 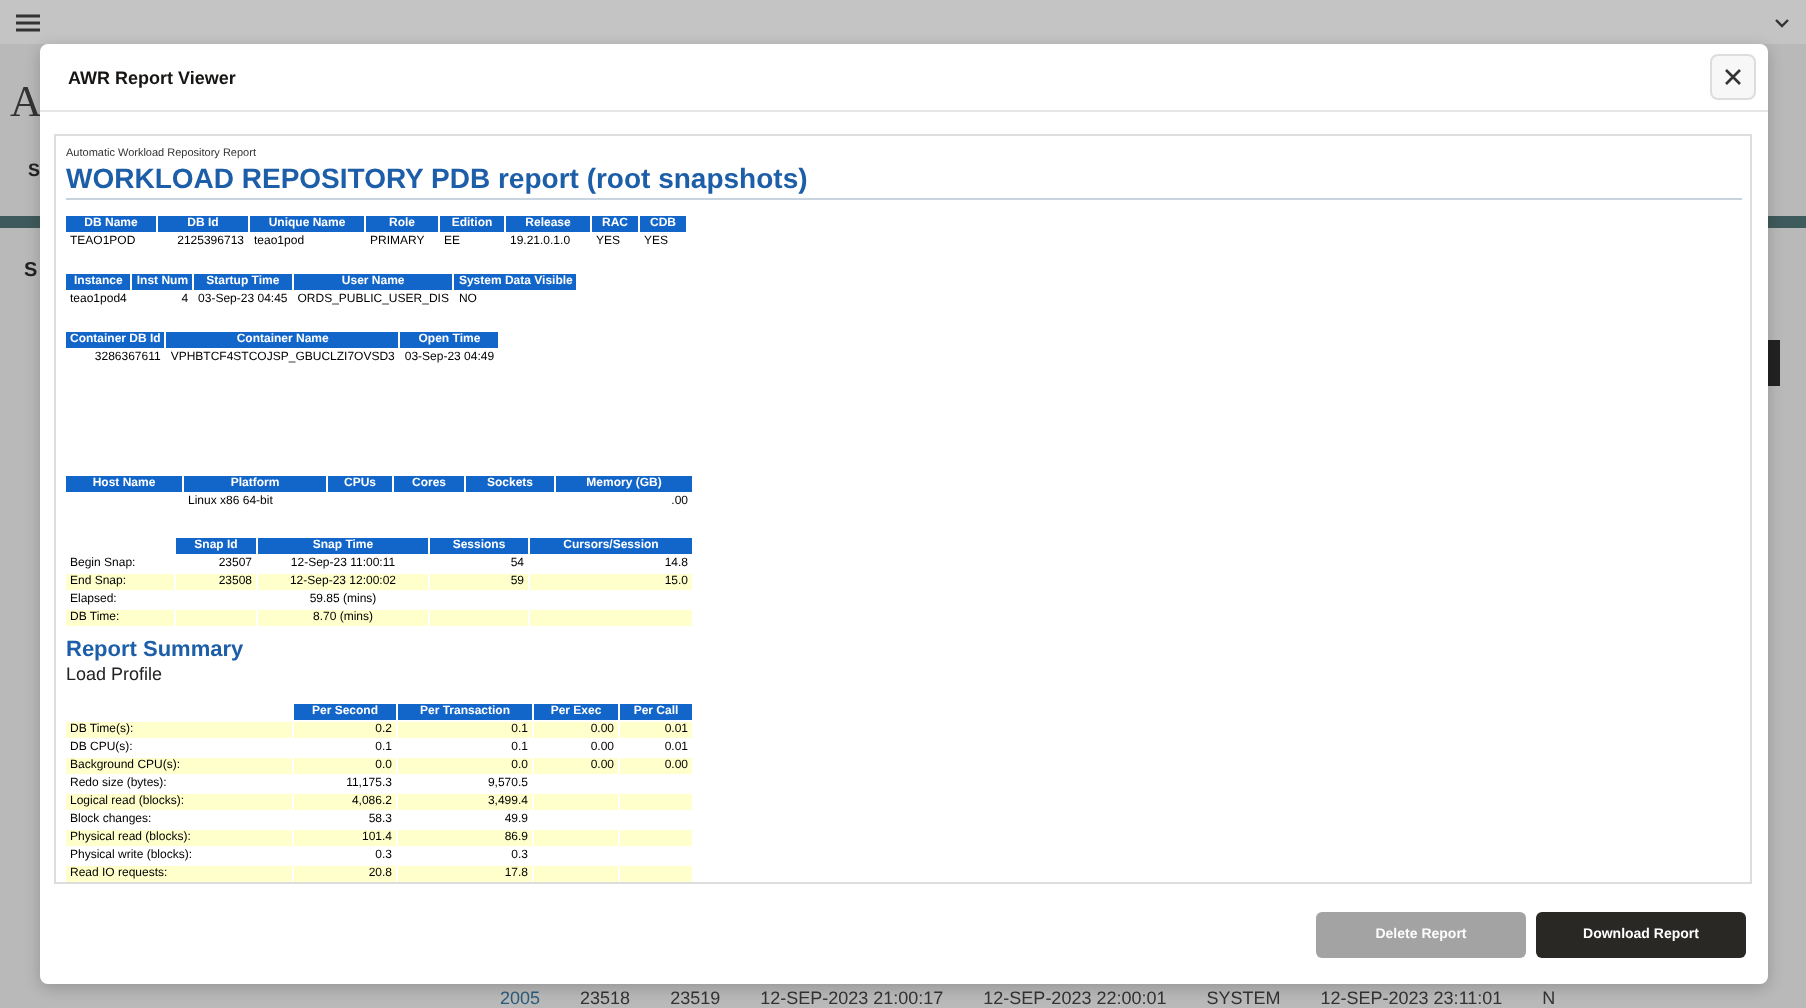 I want to click on panel-edge, so click(x=1774, y=363).